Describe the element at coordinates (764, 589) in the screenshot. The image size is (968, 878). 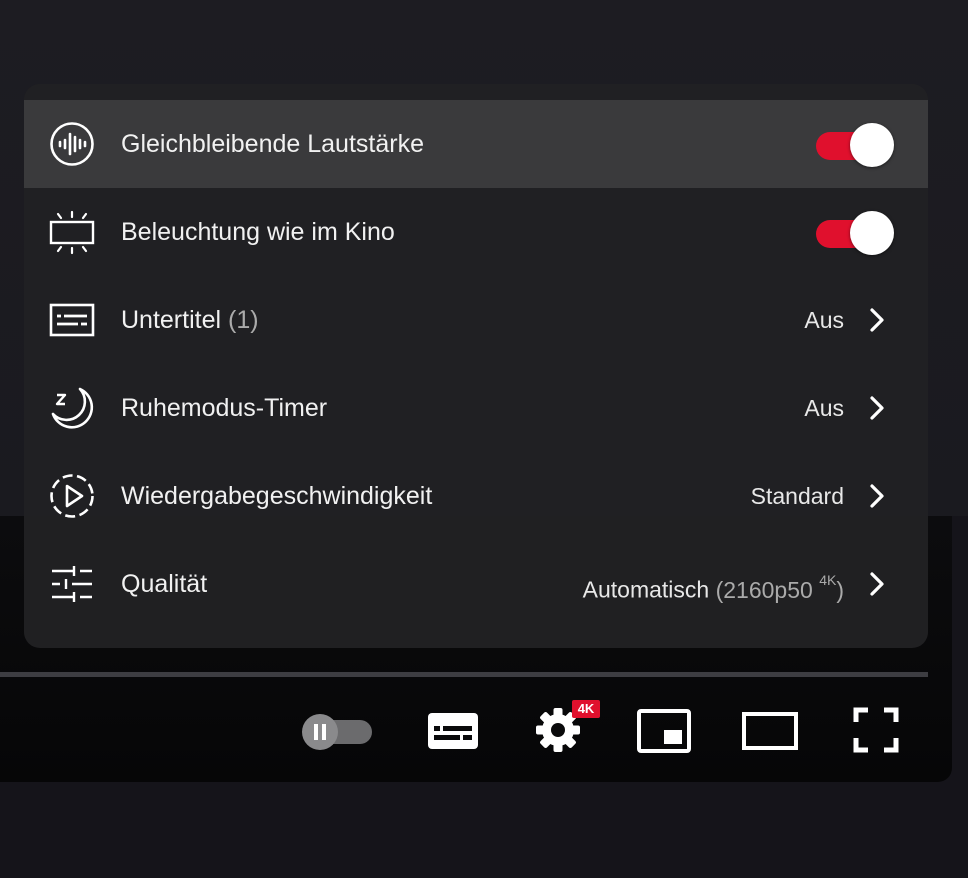
I see `quality-resolution: (2160p50` at that location.